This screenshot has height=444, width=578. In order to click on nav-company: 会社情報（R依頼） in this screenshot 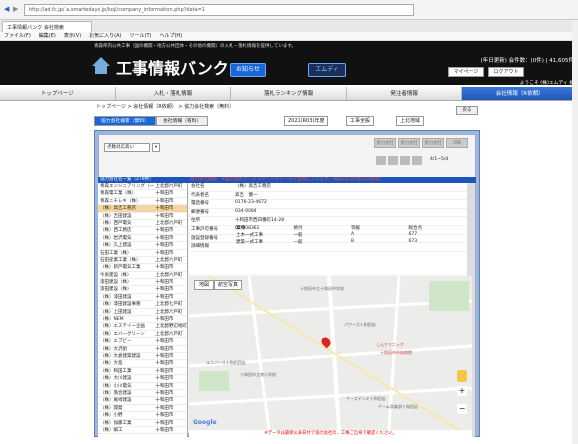, I will do `click(520, 93)`.